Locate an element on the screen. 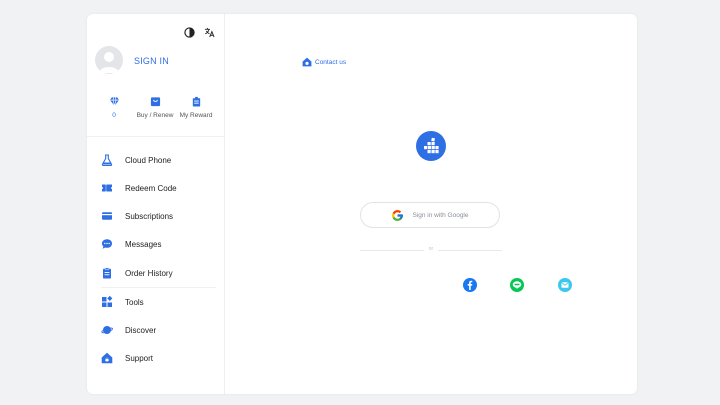 This screenshot has height=405, width=720. sidebar-item-label: Redeem Code is located at coordinates (151, 188).